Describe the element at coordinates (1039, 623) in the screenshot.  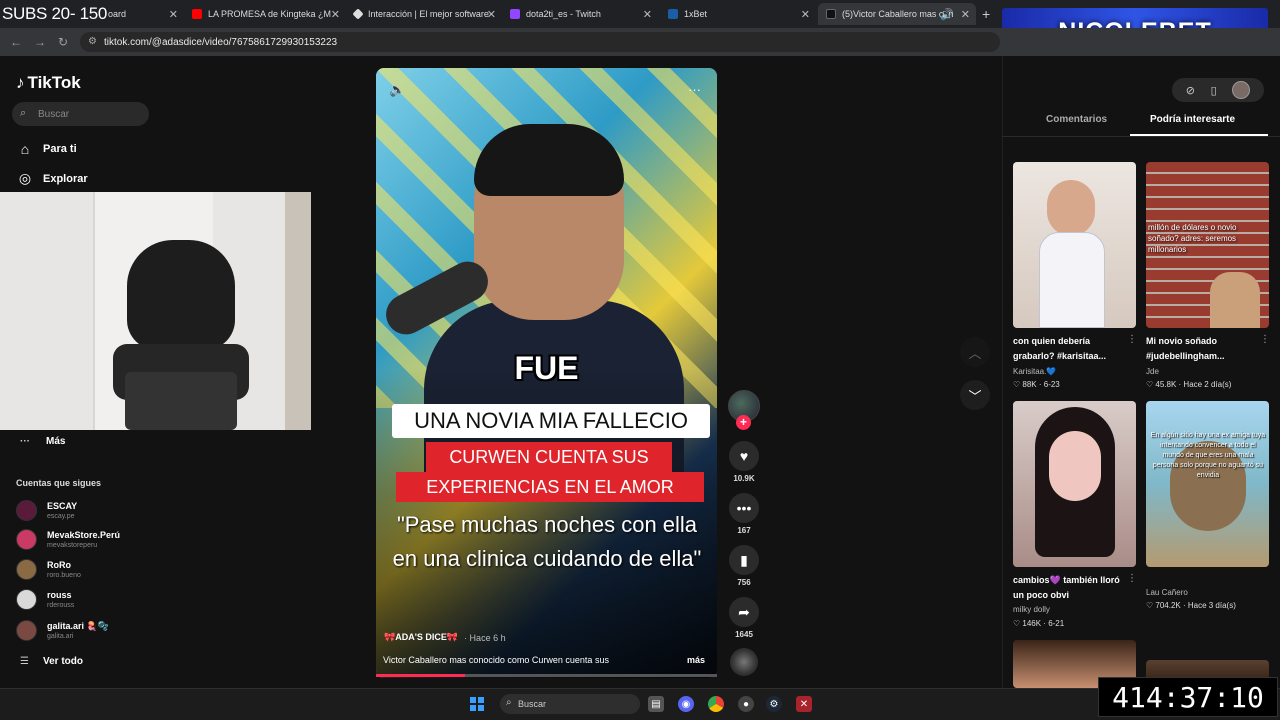
I see `suggested-video-stats: ♡ 146K · 6-21` at that location.